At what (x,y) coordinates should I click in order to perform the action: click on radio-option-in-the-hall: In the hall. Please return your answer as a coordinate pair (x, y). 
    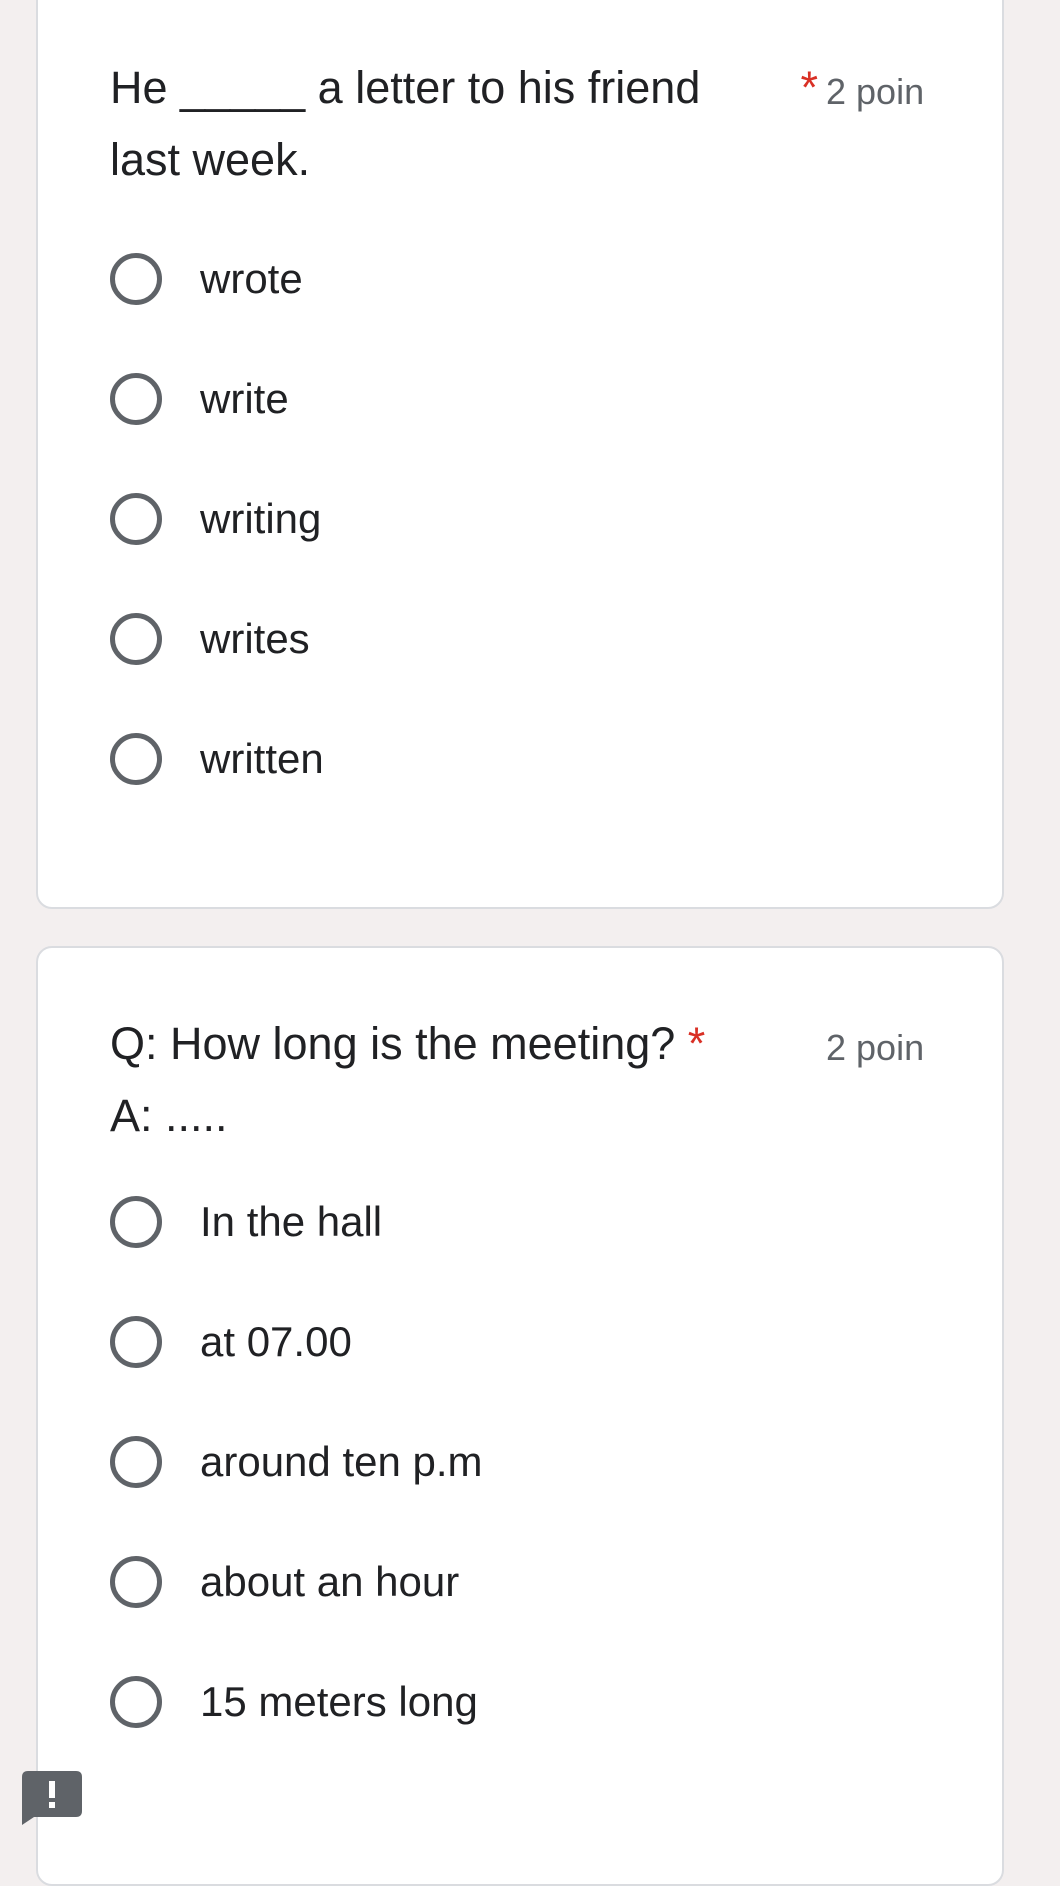
    Looking at the image, I should click on (536, 1222).